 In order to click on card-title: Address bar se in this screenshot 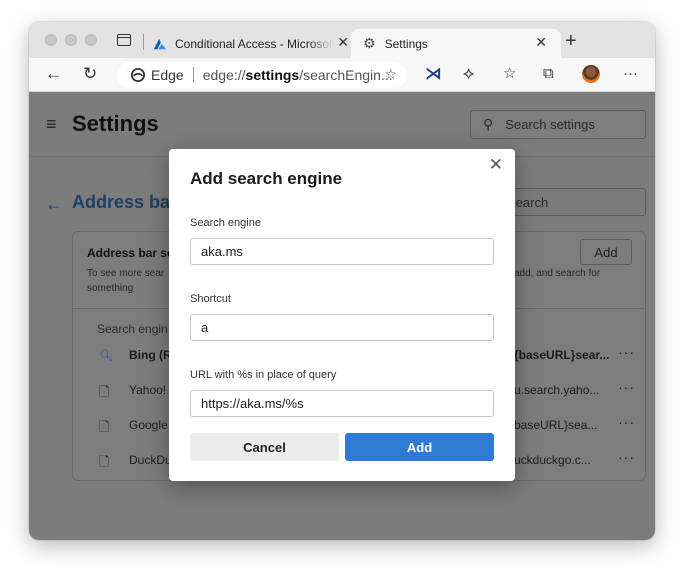, I will do `click(130, 253)`.